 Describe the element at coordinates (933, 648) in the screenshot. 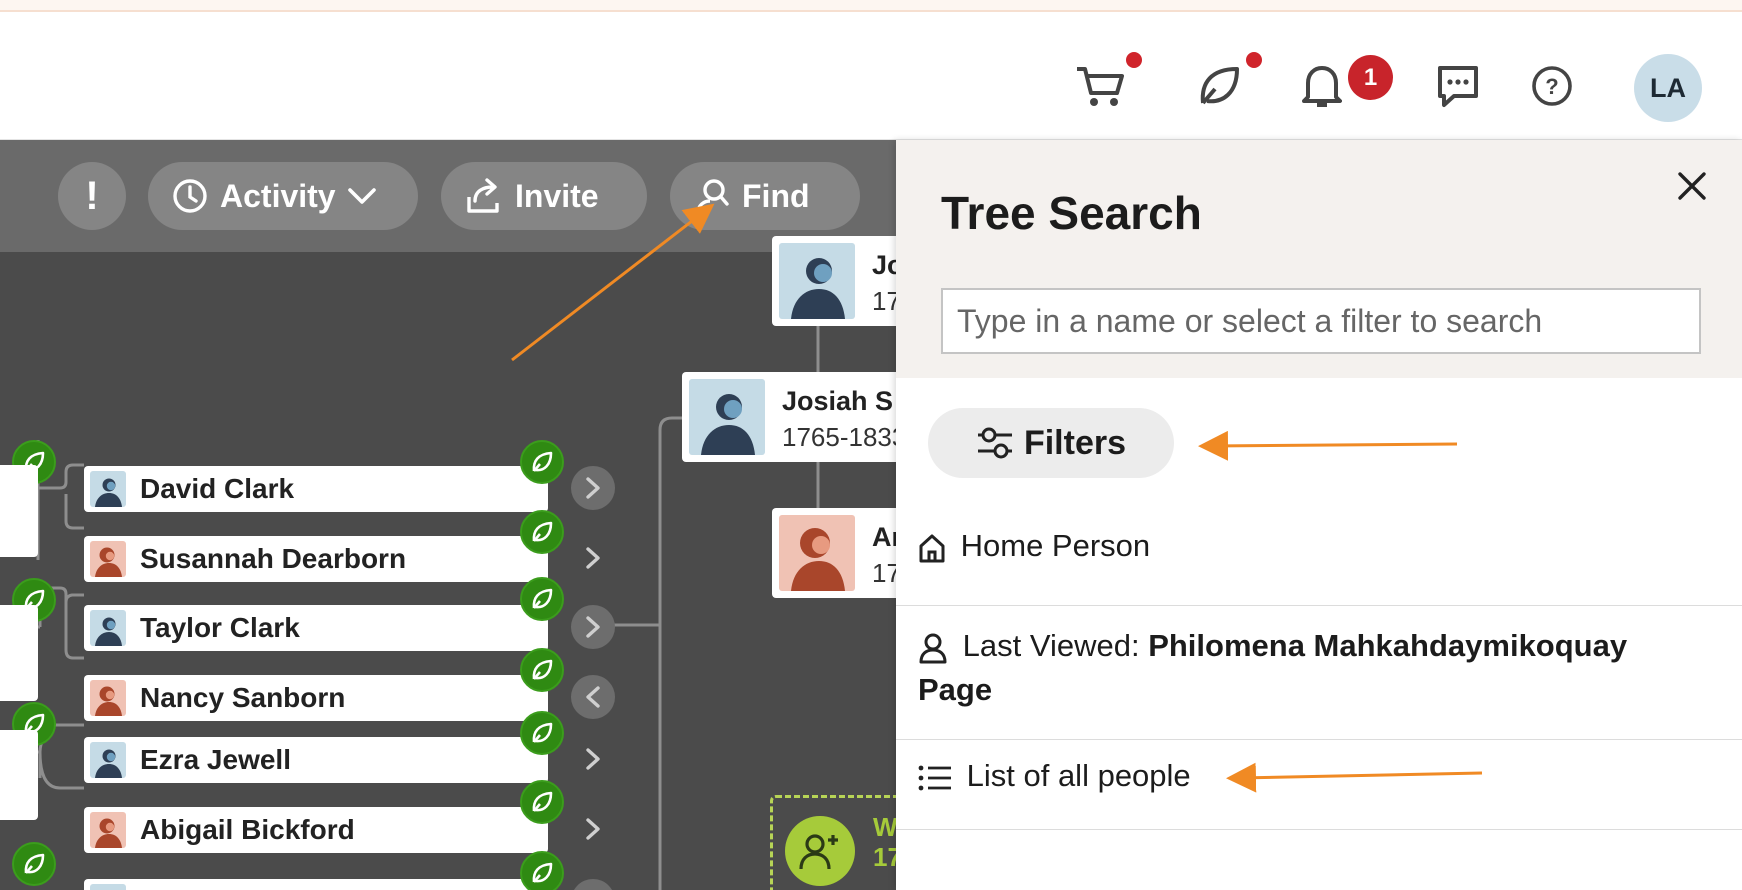

I see `person-icon` at that location.